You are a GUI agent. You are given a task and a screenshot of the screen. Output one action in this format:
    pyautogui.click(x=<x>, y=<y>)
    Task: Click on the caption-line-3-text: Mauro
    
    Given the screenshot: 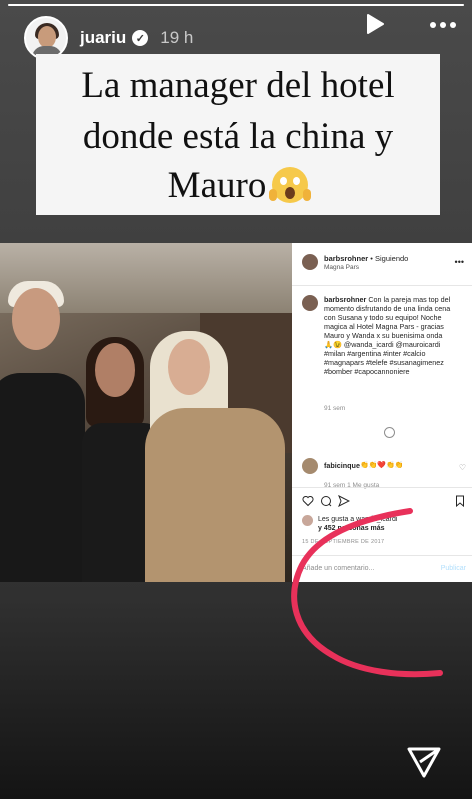 What is the action you would take?
    pyautogui.click(x=217, y=185)
    